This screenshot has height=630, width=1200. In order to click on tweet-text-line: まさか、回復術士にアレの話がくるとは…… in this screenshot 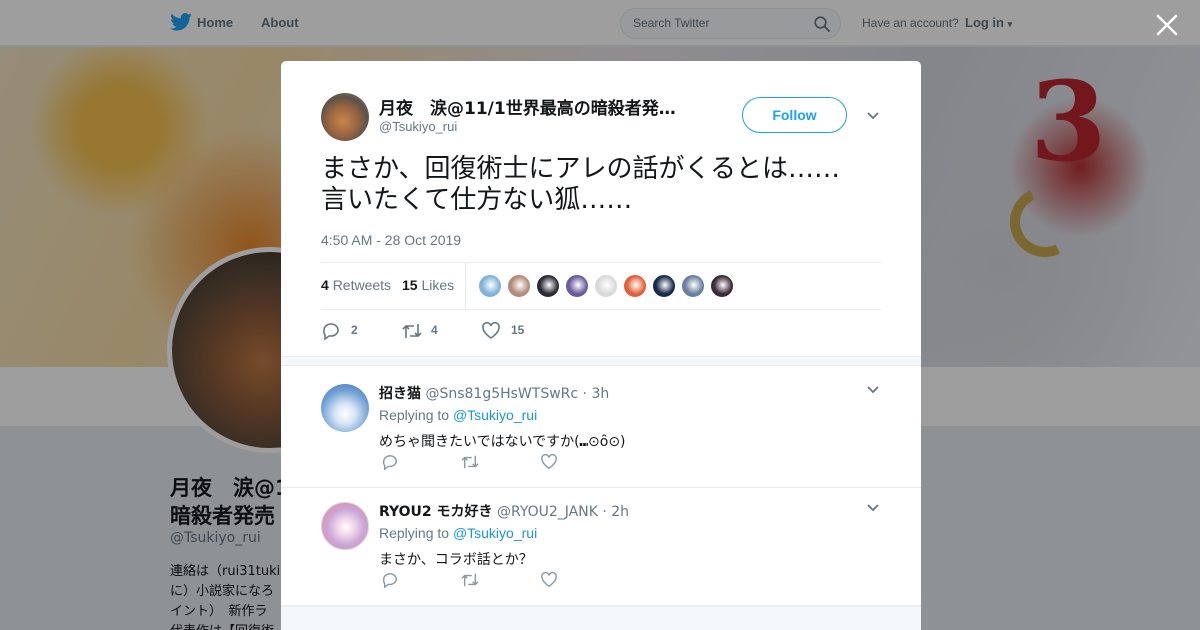, I will do `click(580, 169)`.